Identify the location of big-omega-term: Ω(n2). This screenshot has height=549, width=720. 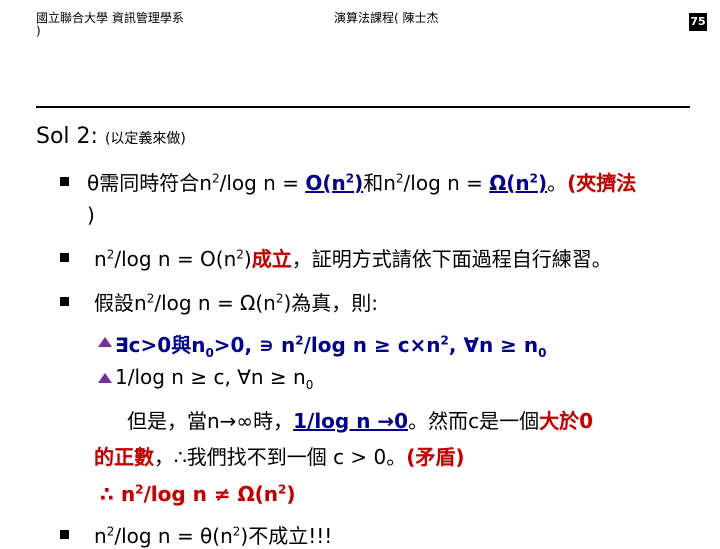
(518, 183).